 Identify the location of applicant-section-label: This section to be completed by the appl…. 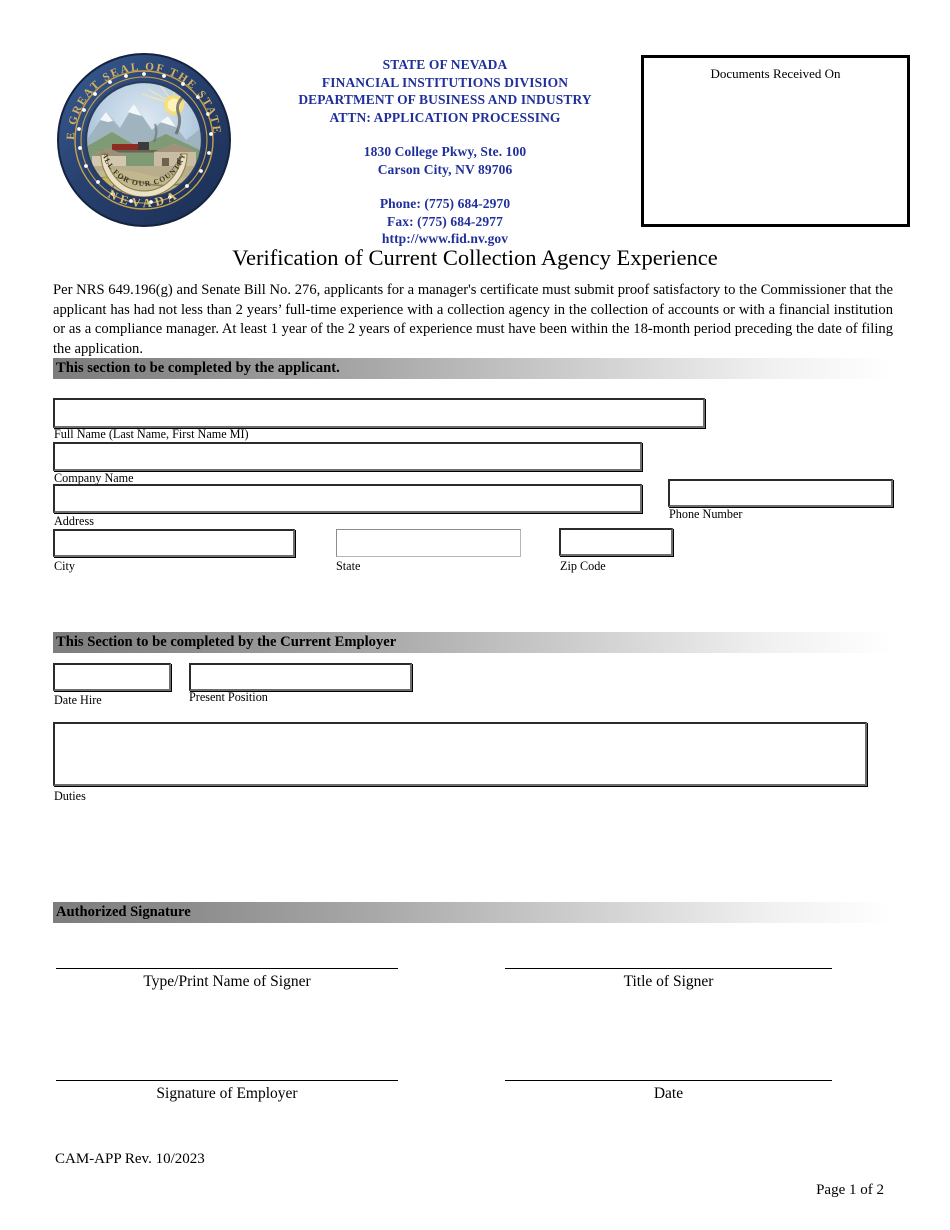
(198, 368).